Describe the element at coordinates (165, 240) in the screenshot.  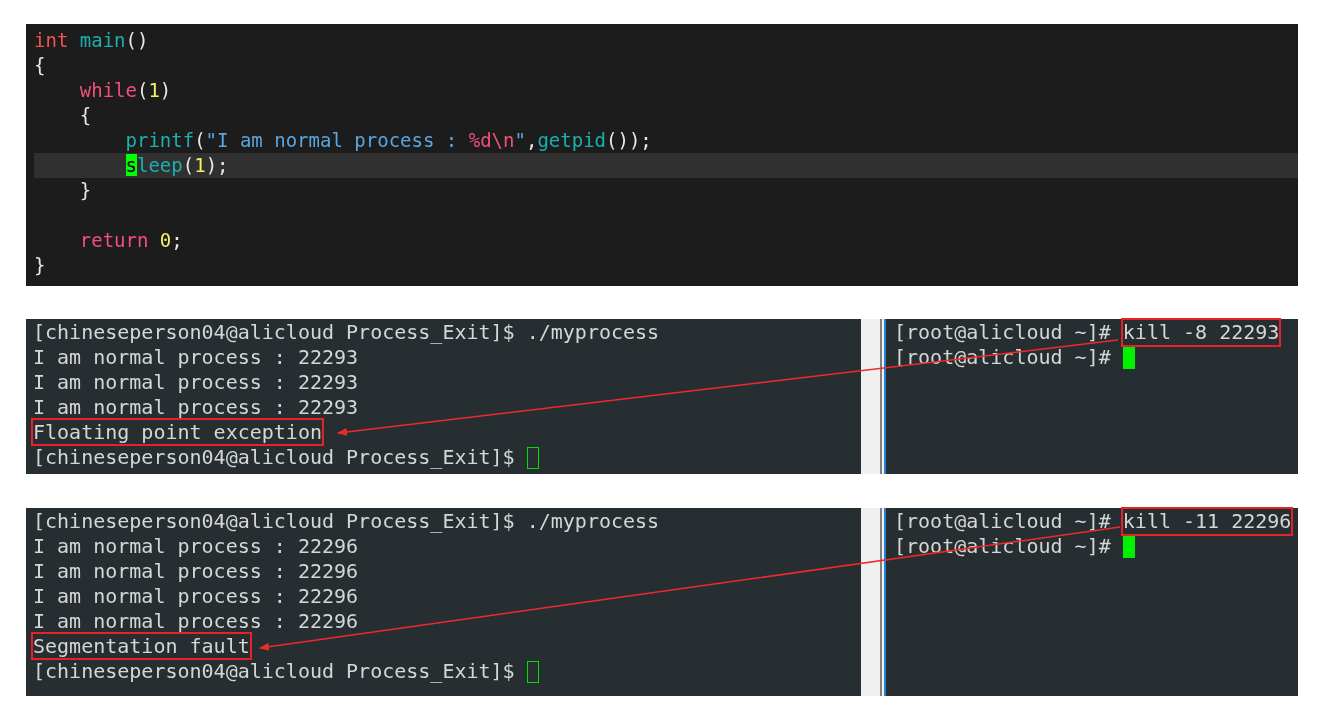
I see `code-token: 0` at that location.